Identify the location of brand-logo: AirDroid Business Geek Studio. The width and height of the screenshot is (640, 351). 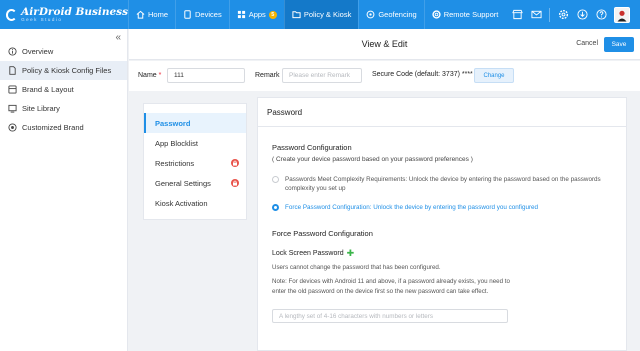
(64, 14).